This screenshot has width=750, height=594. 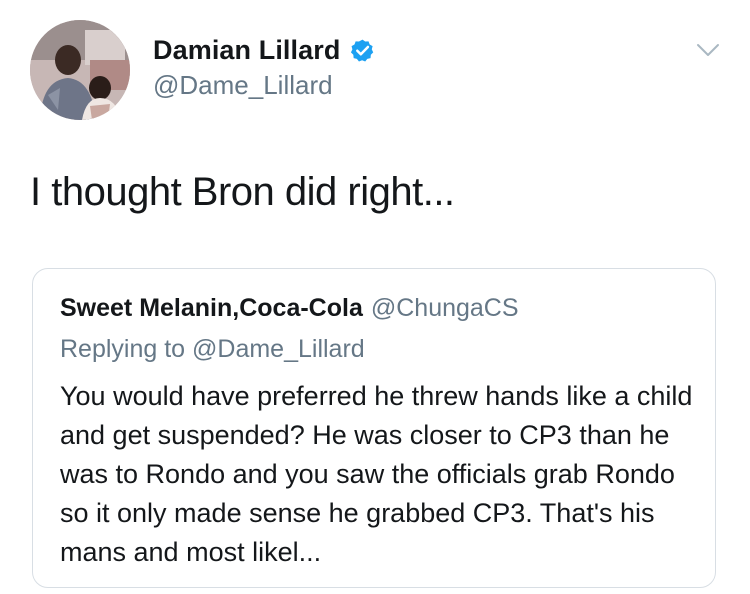 I want to click on chevron-down-icon, so click(x=708, y=50).